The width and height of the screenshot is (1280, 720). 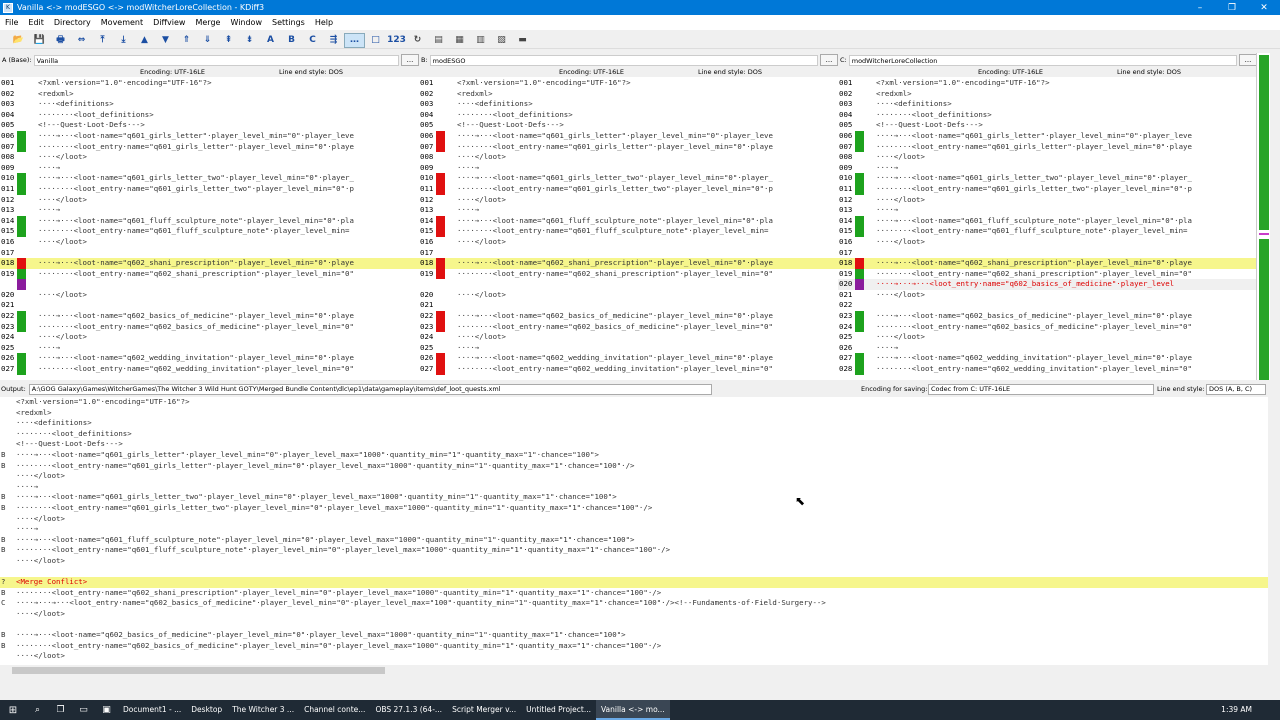 What do you see at coordinates (288, 22) in the screenshot?
I see `menu-item-settings: Settings` at bounding box center [288, 22].